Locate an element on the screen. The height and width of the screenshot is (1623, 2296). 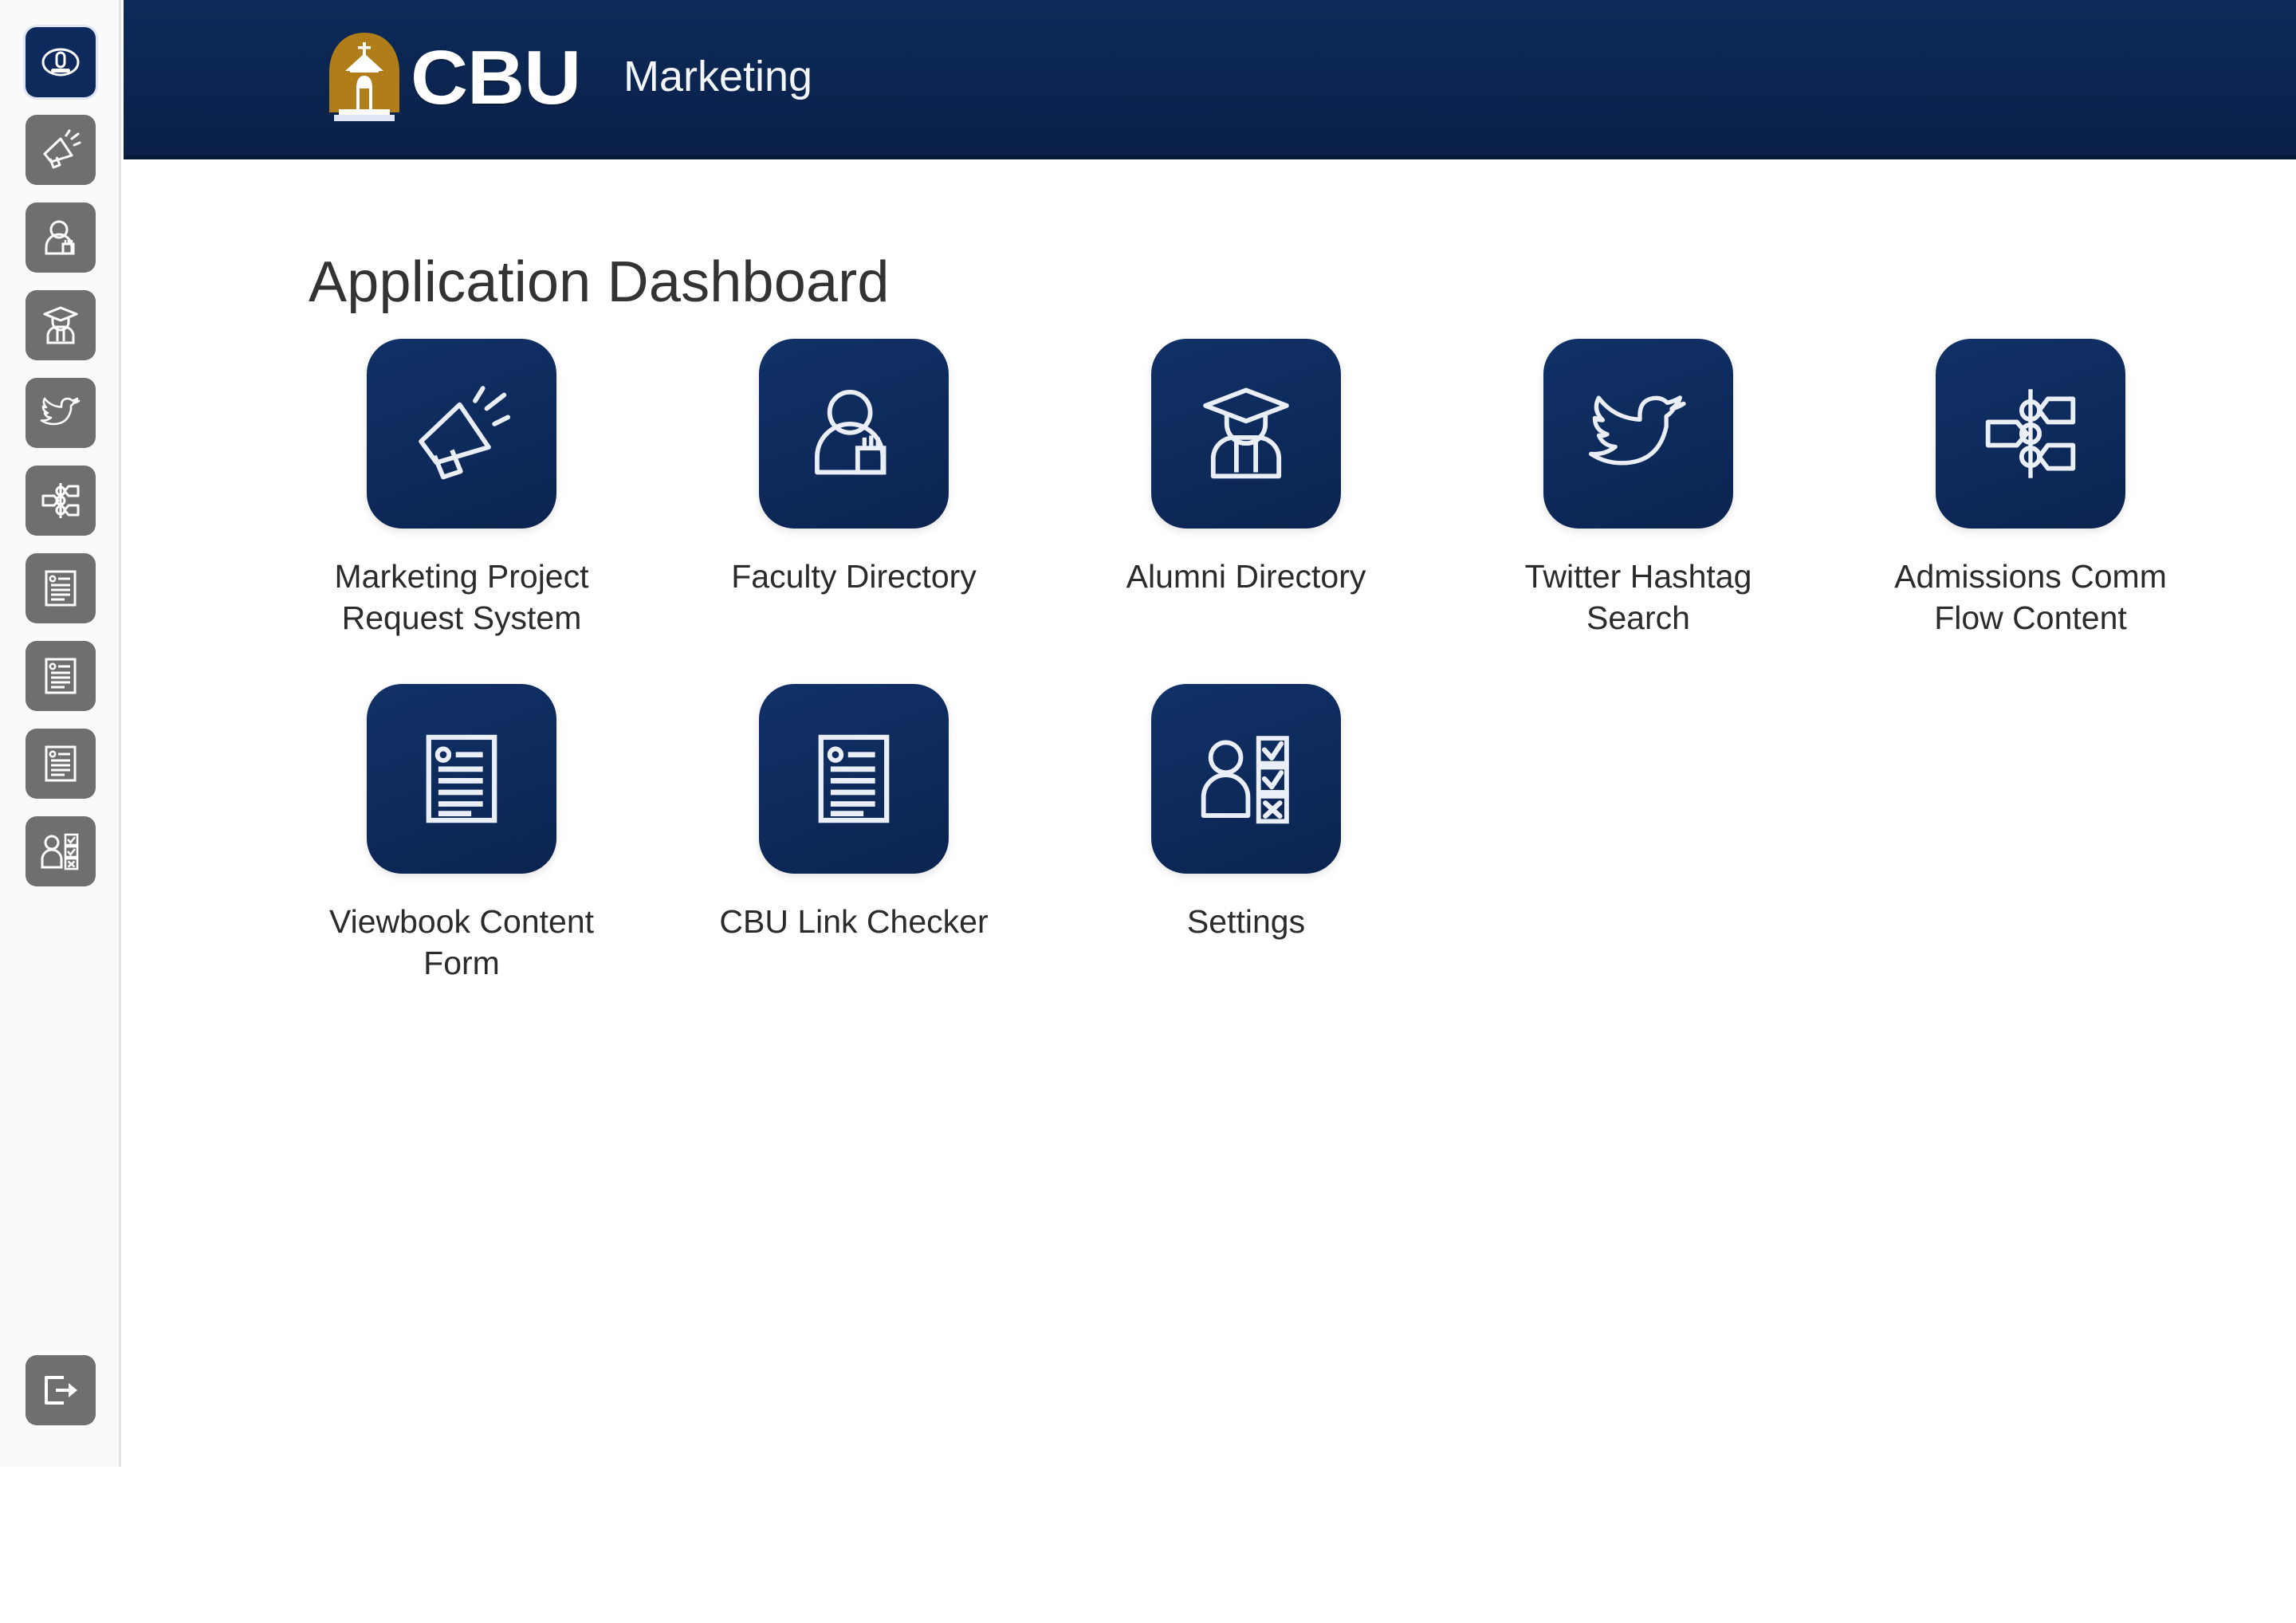
sidebar-item-cbu-link-checker is located at coordinates (61, 676).